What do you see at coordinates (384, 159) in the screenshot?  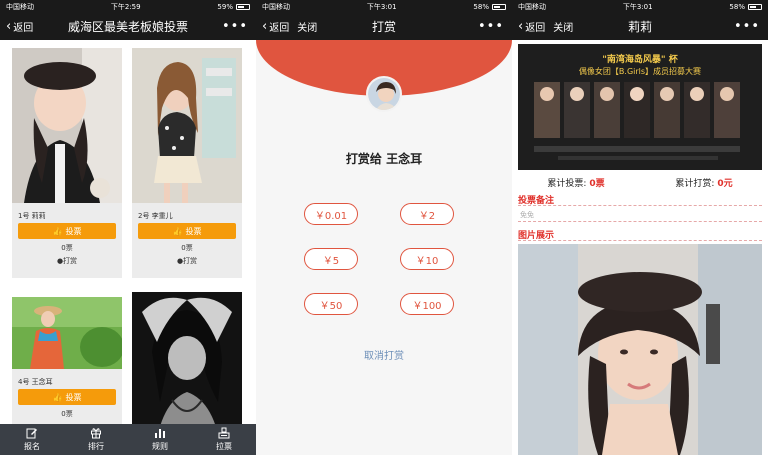 I see `reward-recipient: 打赏给 王念耳` at bounding box center [384, 159].